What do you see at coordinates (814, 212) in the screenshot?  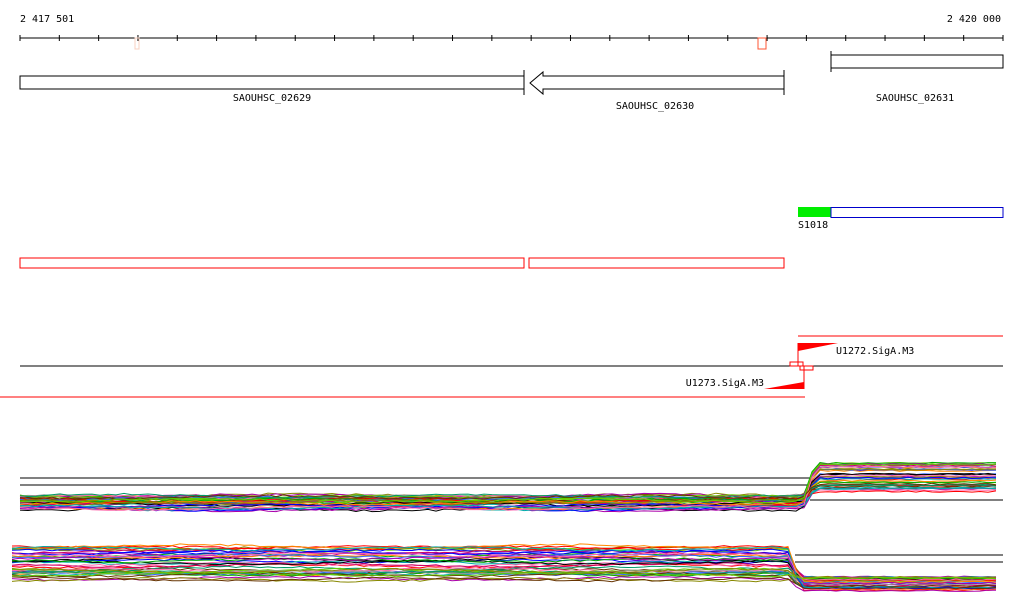 I see `segment-fill` at bounding box center [814, 212].